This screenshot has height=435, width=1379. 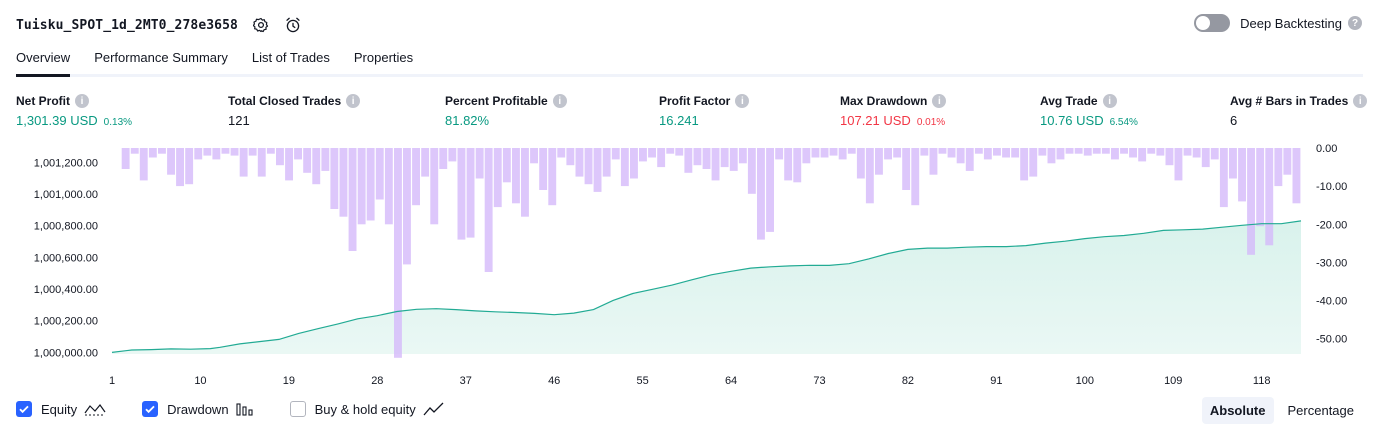 I want to click on tab-properties: Properties, so click(x=383, y=60).